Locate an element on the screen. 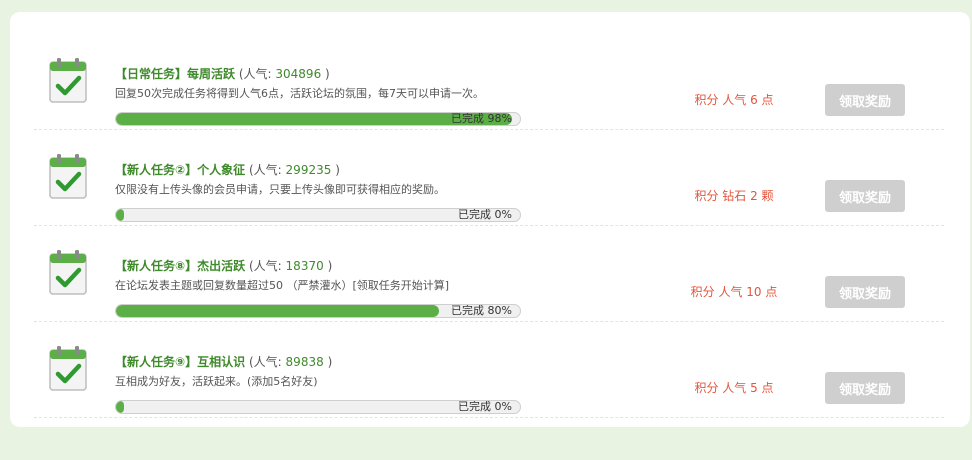 This screenshot has height=460, width=972. task-name: 【新人任务⑧】杰出活跃 is located at coordinates (180, 266).